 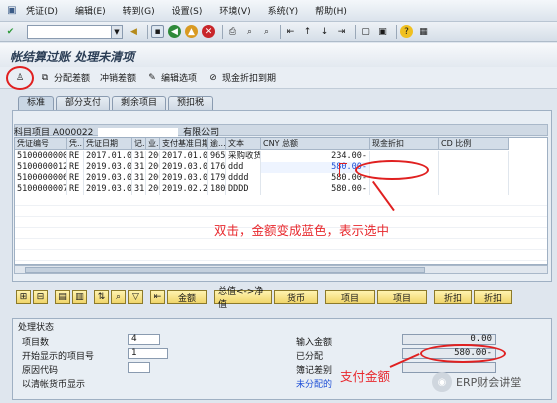 I want to click on menu-system: 系统(Y), so click(x=283, y=10).